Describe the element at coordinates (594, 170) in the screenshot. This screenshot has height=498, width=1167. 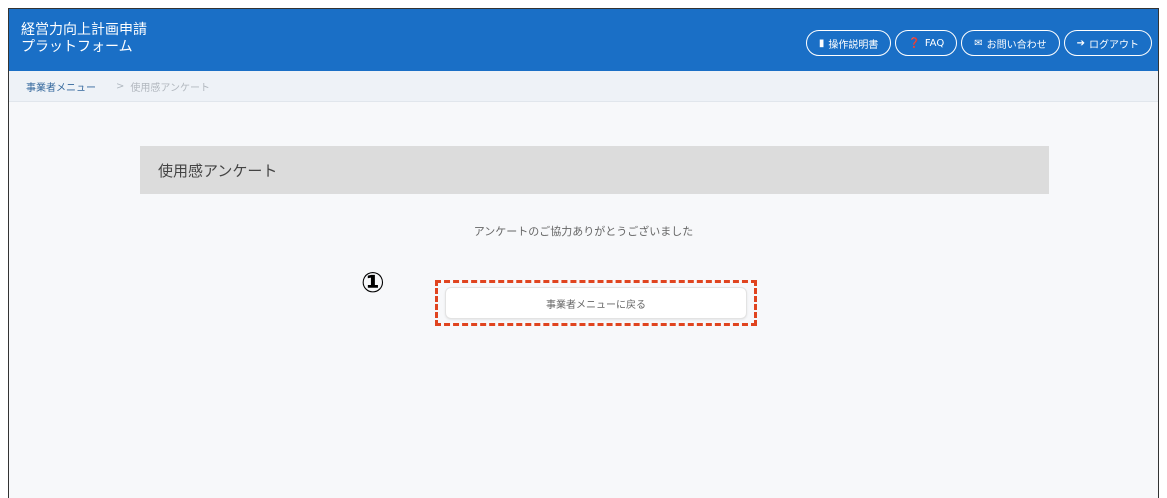
I see `page-title: 使用感アンケート` at that location.